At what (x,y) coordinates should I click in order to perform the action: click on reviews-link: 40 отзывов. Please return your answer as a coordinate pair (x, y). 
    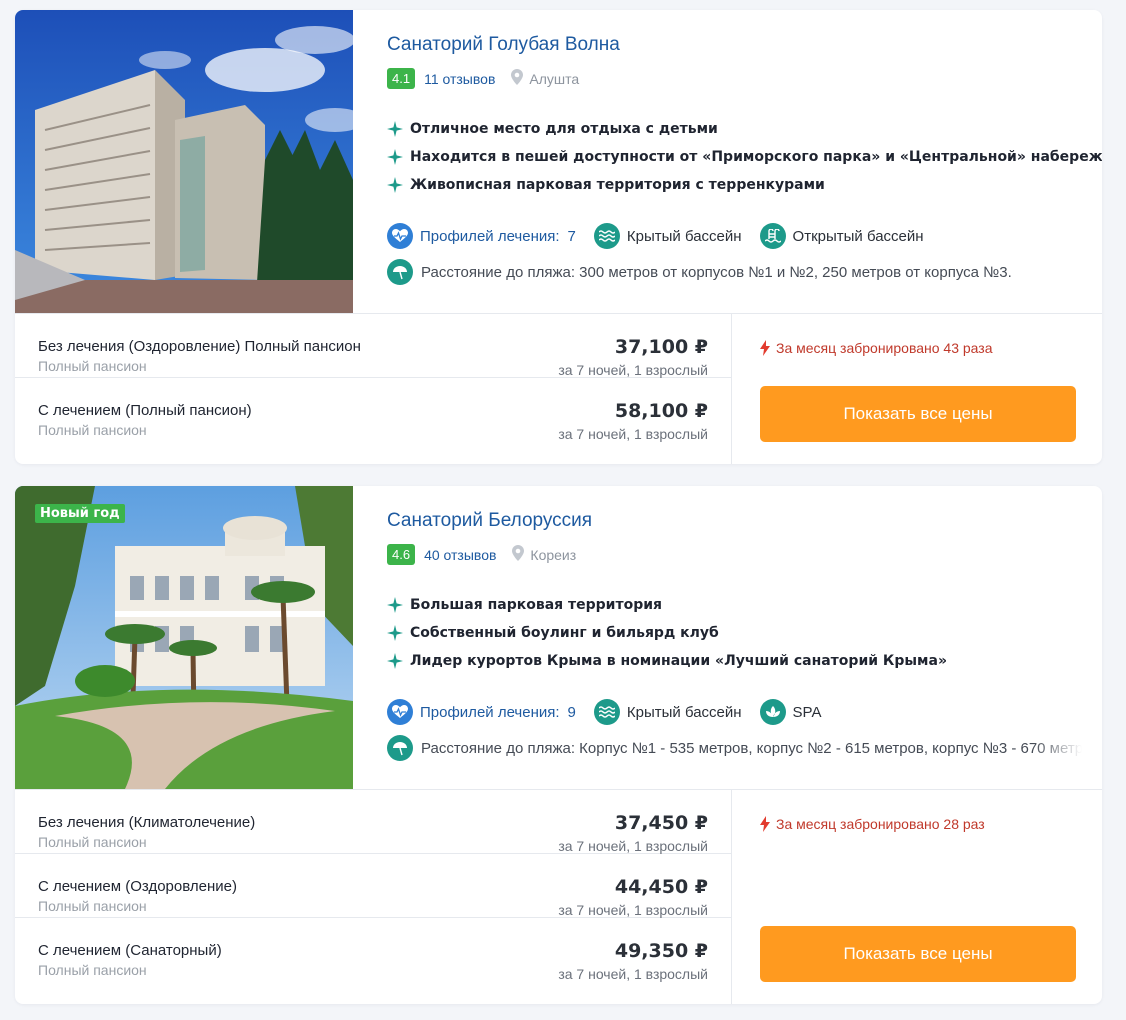
    Looking at the image, I should click on (460, 555).